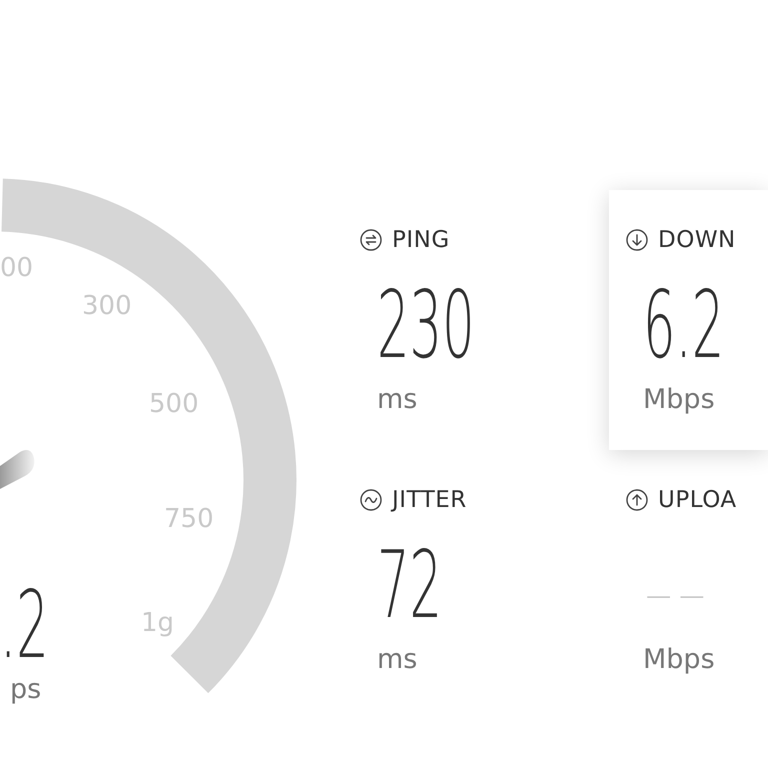 The image size is (768, 768). What do you see at coordinates (426, 325) in the screenshot?
I see `metric-value: 230` at bounding box center [426, 325].